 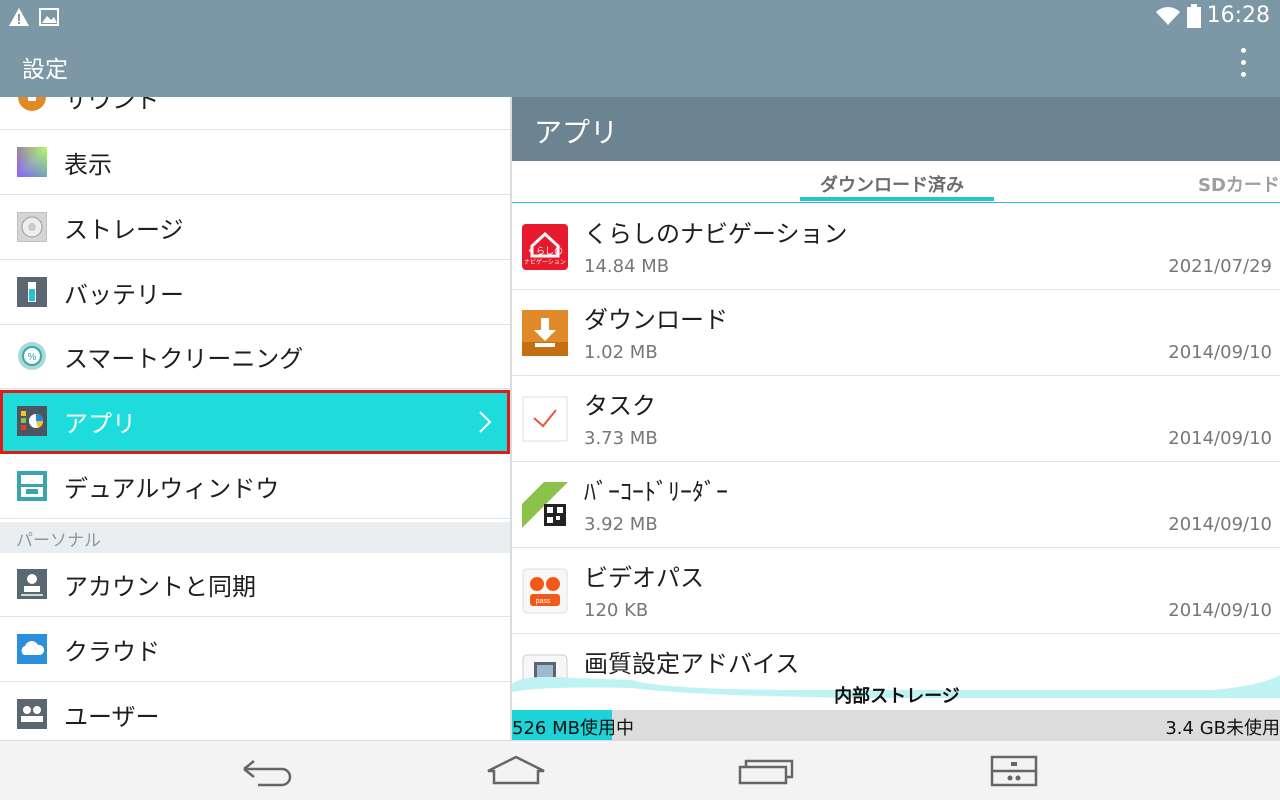 What do you see at coordinates (255, 537) in the screenshot?
I see `section-header-personal: パーソナル` at bounding box center [255, 537].